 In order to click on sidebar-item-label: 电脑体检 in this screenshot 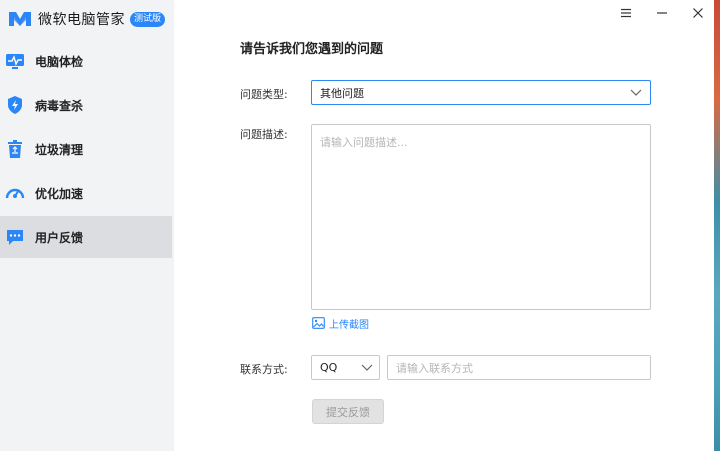, I will do `click(59, 61)`.